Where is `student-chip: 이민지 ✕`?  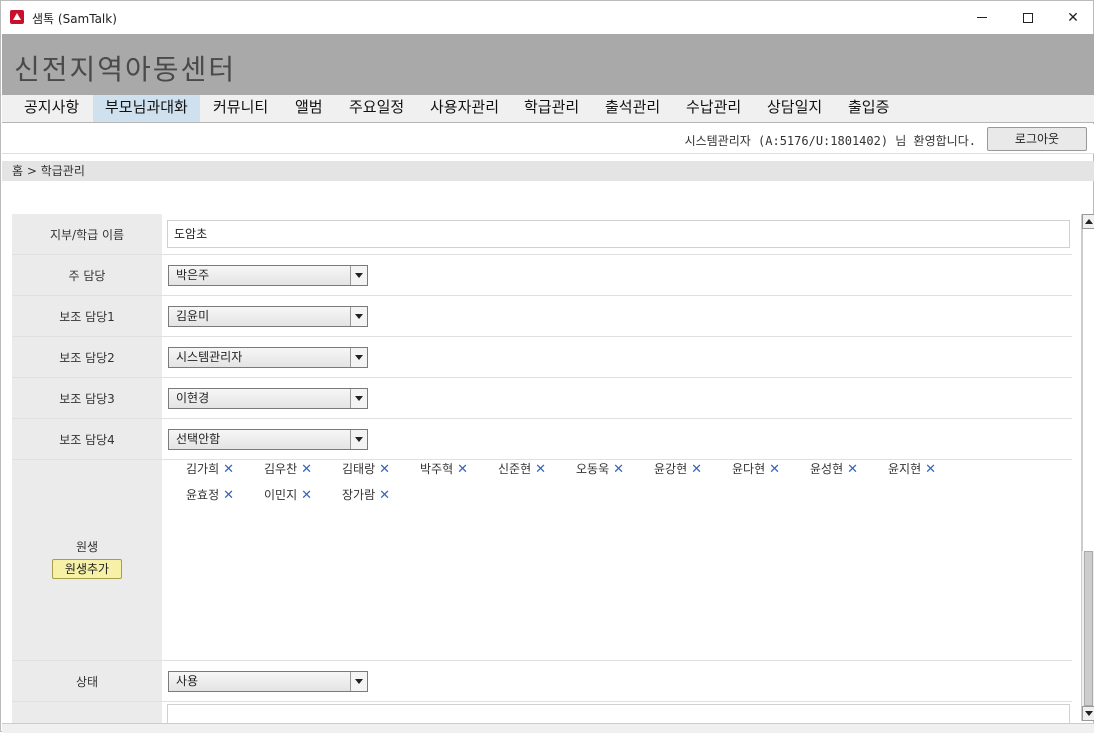
student-chip: 이민지 ✕ is located at coordinates (288, 495).